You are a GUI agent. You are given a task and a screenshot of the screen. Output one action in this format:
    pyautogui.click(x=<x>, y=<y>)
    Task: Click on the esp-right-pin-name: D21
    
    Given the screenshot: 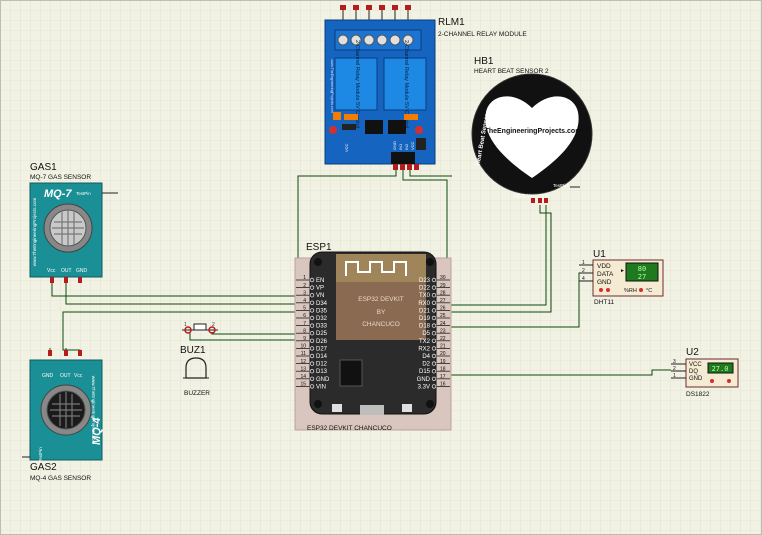 What is the action you would take?
    pyautogui.click(x=425, y=311)
    